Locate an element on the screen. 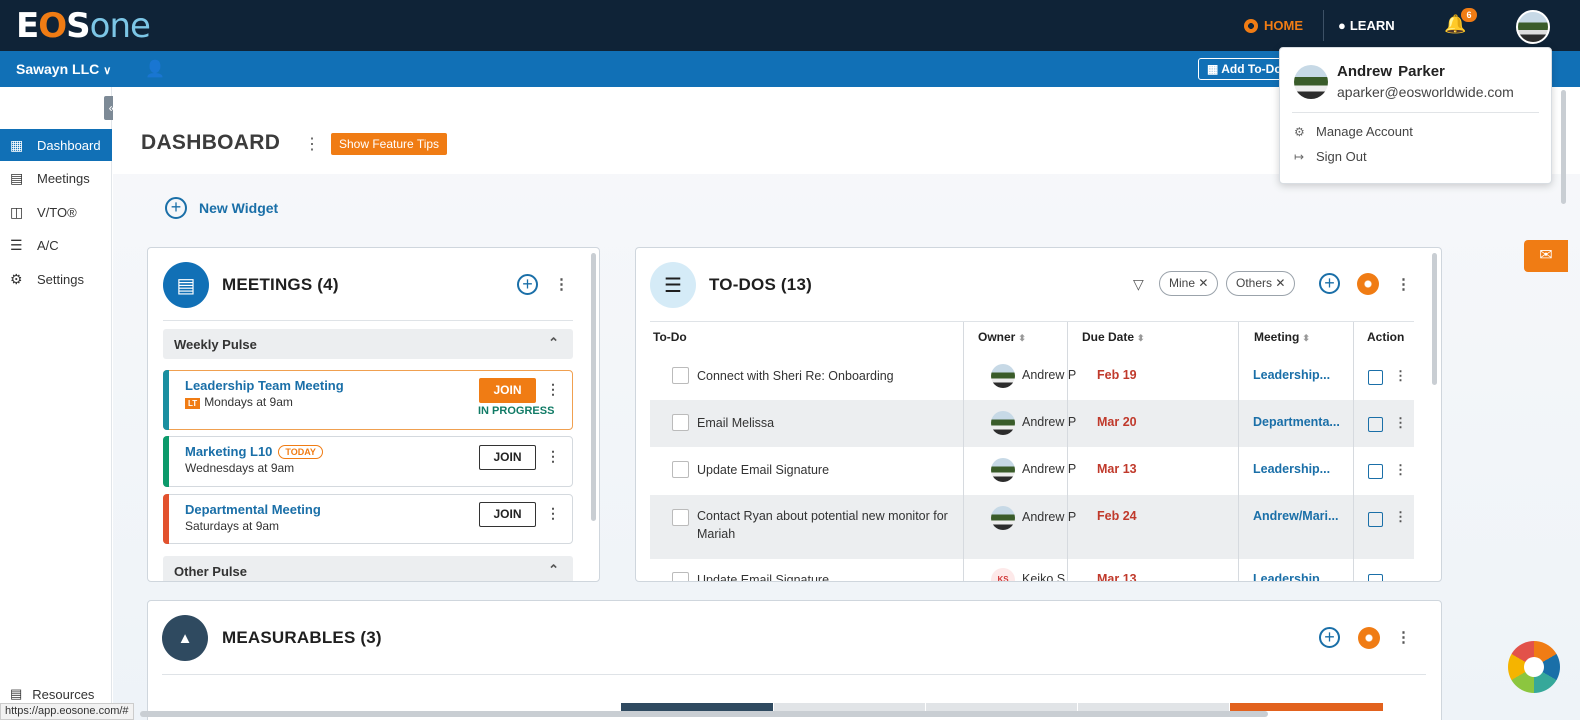 The image size is (1580, 720). filter-icon: ▽ is located at coordinates (1138, 284).